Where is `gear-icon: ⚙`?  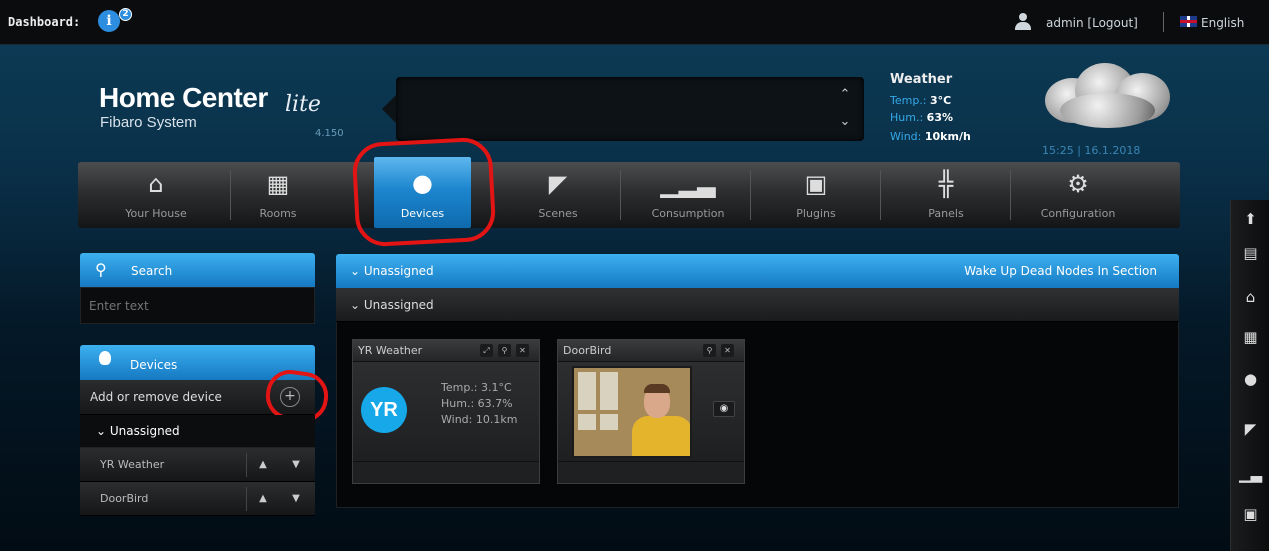
gear-icon: ⚙ is located at coordinates (1078, 184).